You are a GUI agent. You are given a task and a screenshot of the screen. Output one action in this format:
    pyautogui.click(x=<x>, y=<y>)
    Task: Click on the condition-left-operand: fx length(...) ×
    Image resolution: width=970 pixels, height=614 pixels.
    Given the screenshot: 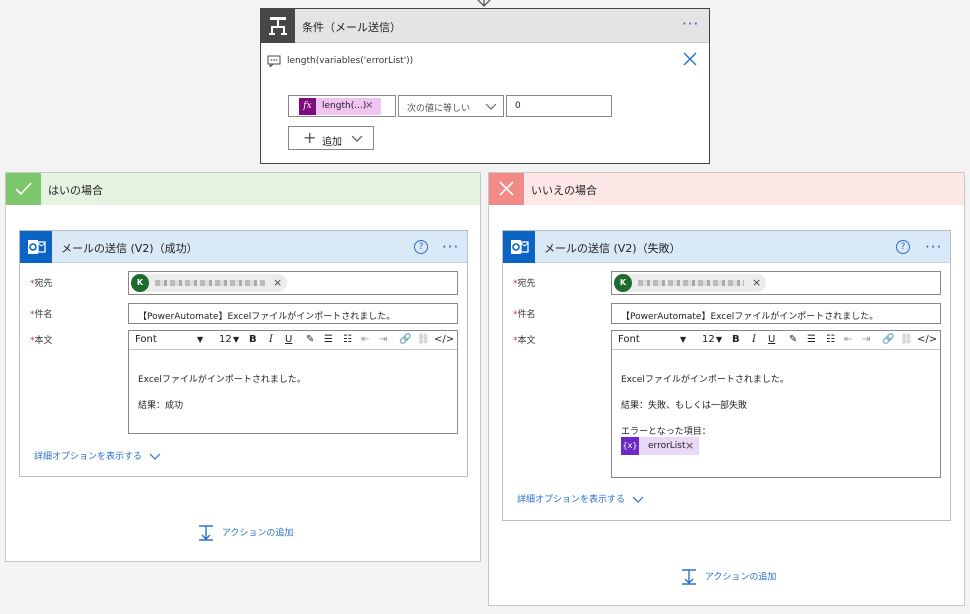 What is the action you would take?
    pyautogui.click(x=342, y=106)
    